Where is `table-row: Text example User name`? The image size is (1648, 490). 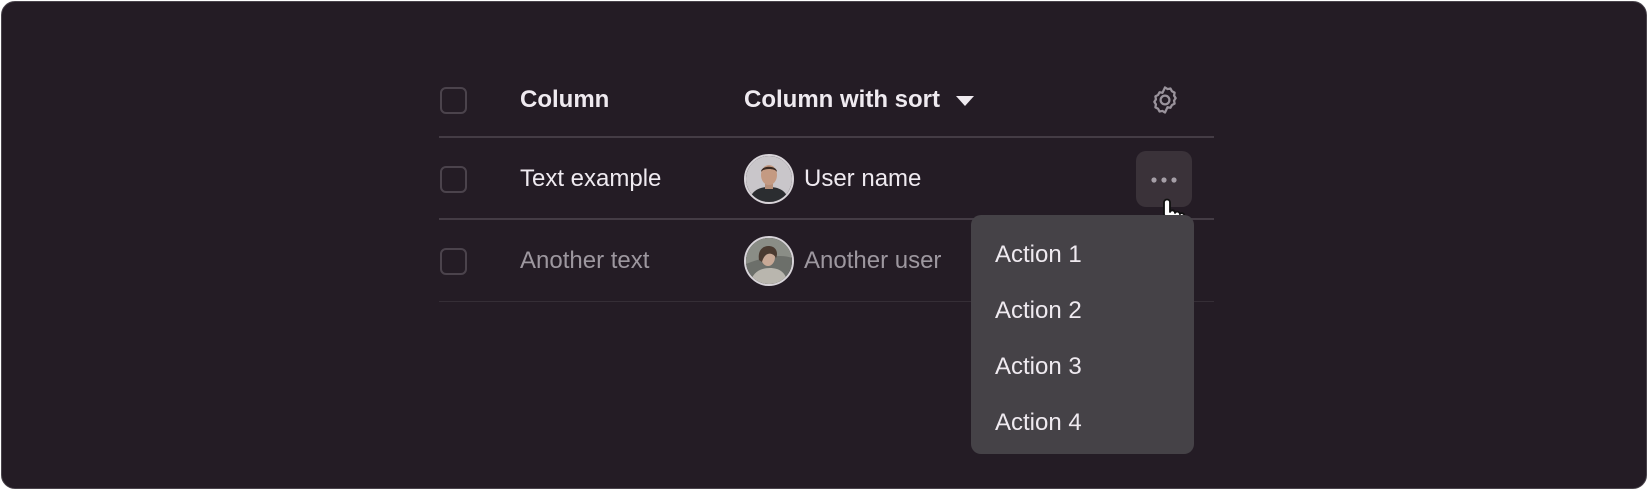 table-row: Text example User name is located at coordinates (826, 179).